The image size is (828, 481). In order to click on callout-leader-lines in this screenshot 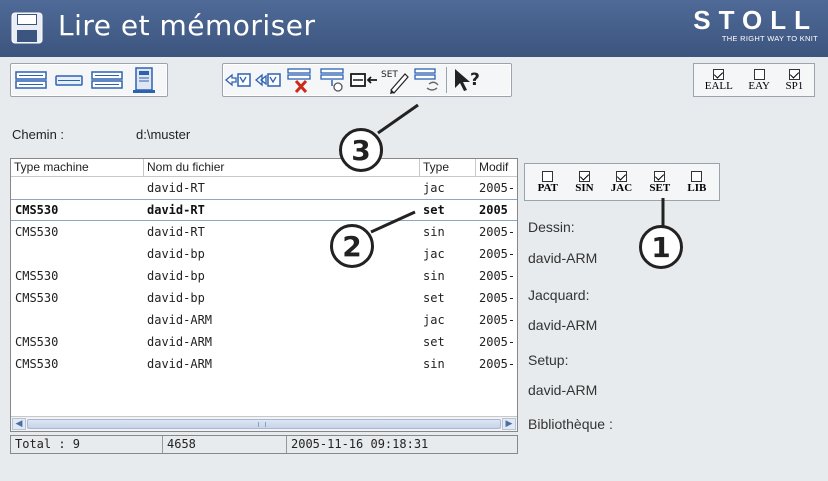, I will do `click(517, 168)`.